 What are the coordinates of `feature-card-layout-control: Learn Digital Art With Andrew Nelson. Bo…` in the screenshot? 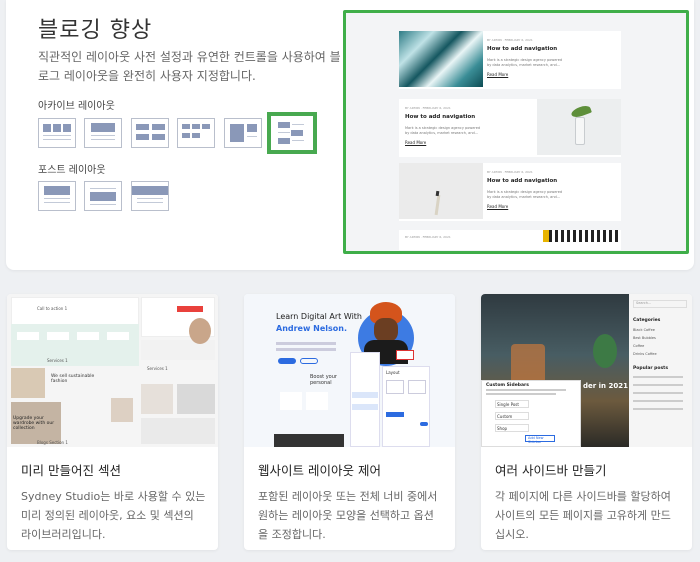 It's located at (349, 422).